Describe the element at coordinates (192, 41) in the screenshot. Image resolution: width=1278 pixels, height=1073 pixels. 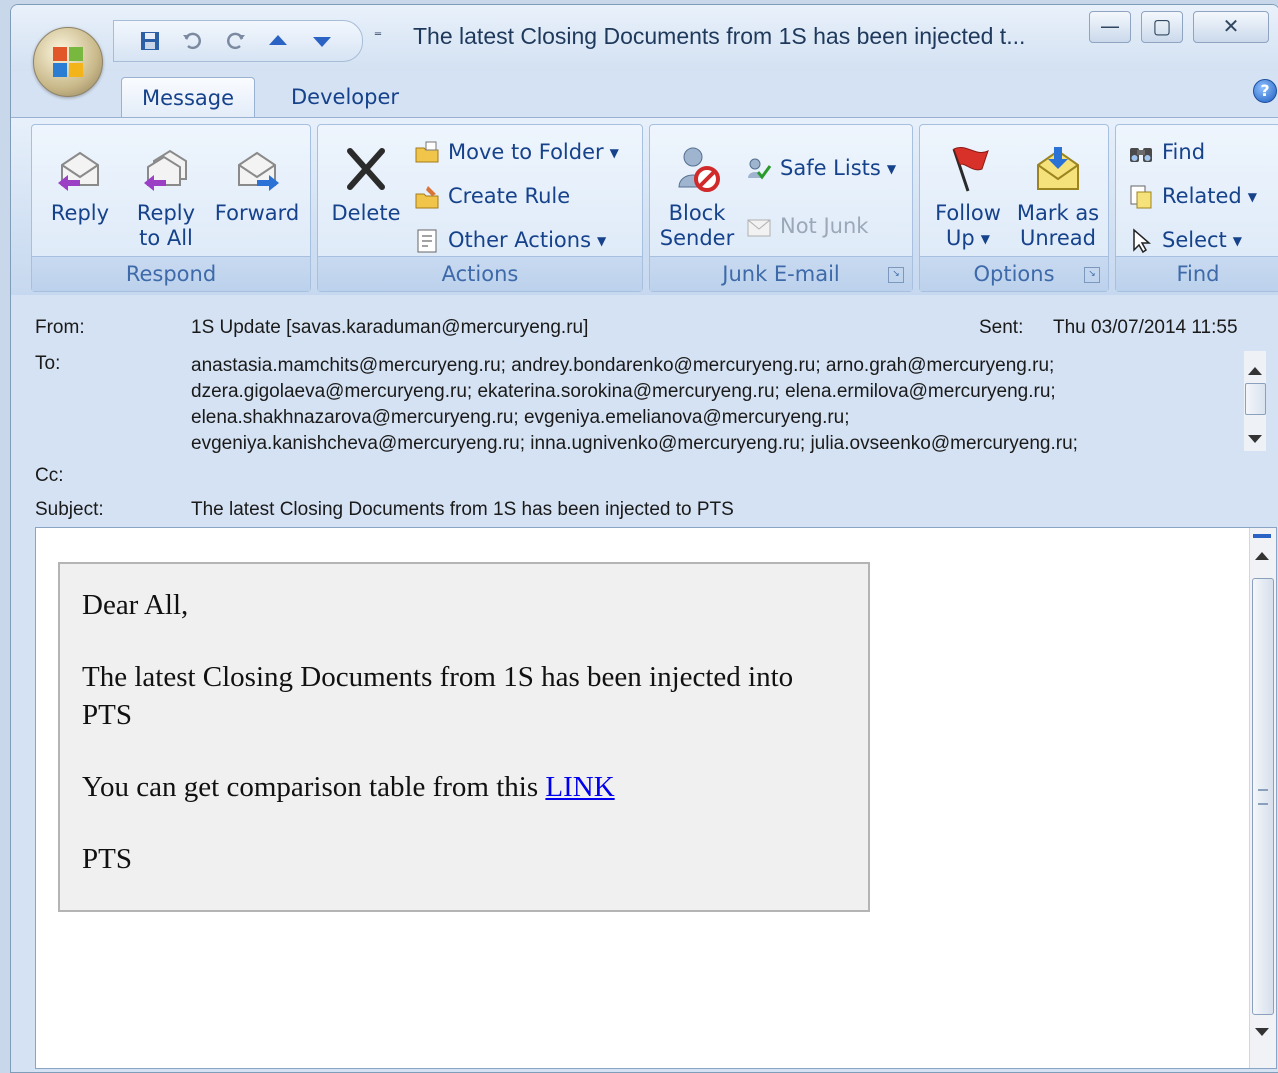
I see `undo-icon` at that location.